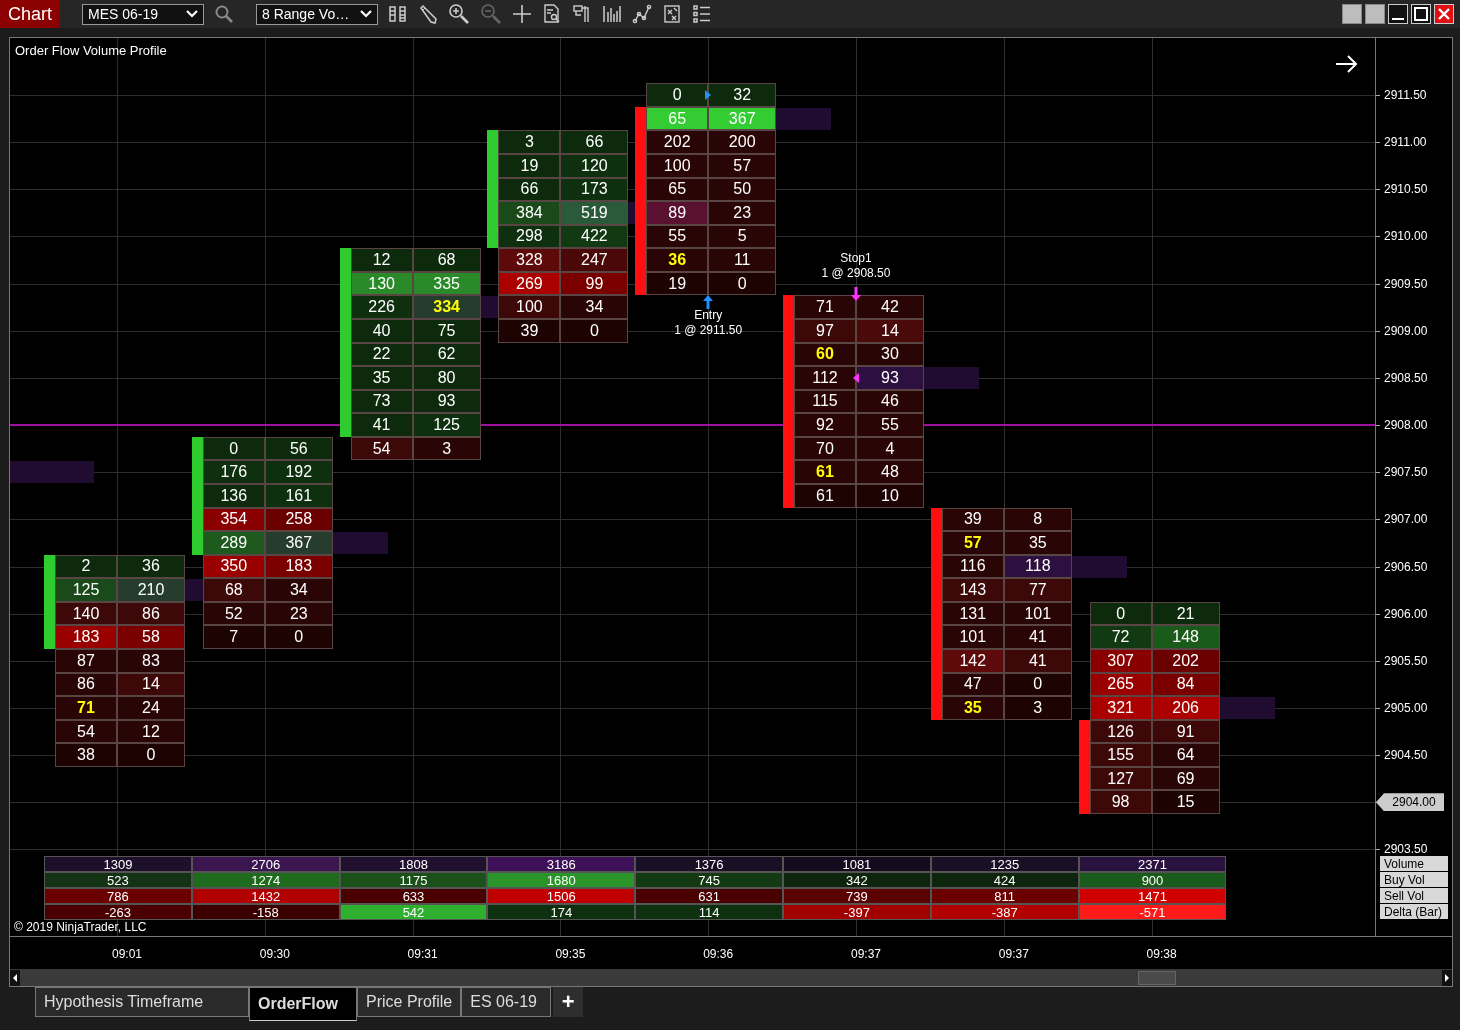 This screenshot has height=1030, width=1460. Describe the element at coordinates (151, 566) in the screenshot. I see `ask-volume: 36` at that location.